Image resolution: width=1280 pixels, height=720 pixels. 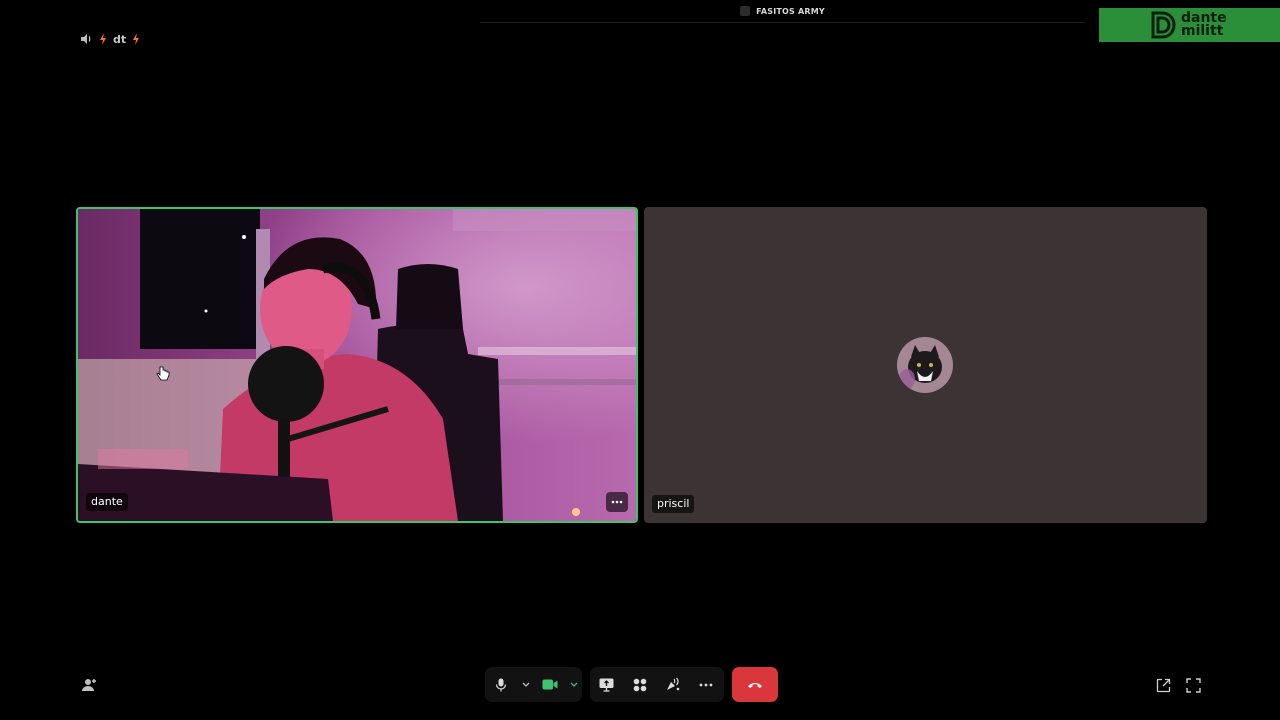 I want to click on fullscreen-button, so click(x=1193, y=685).